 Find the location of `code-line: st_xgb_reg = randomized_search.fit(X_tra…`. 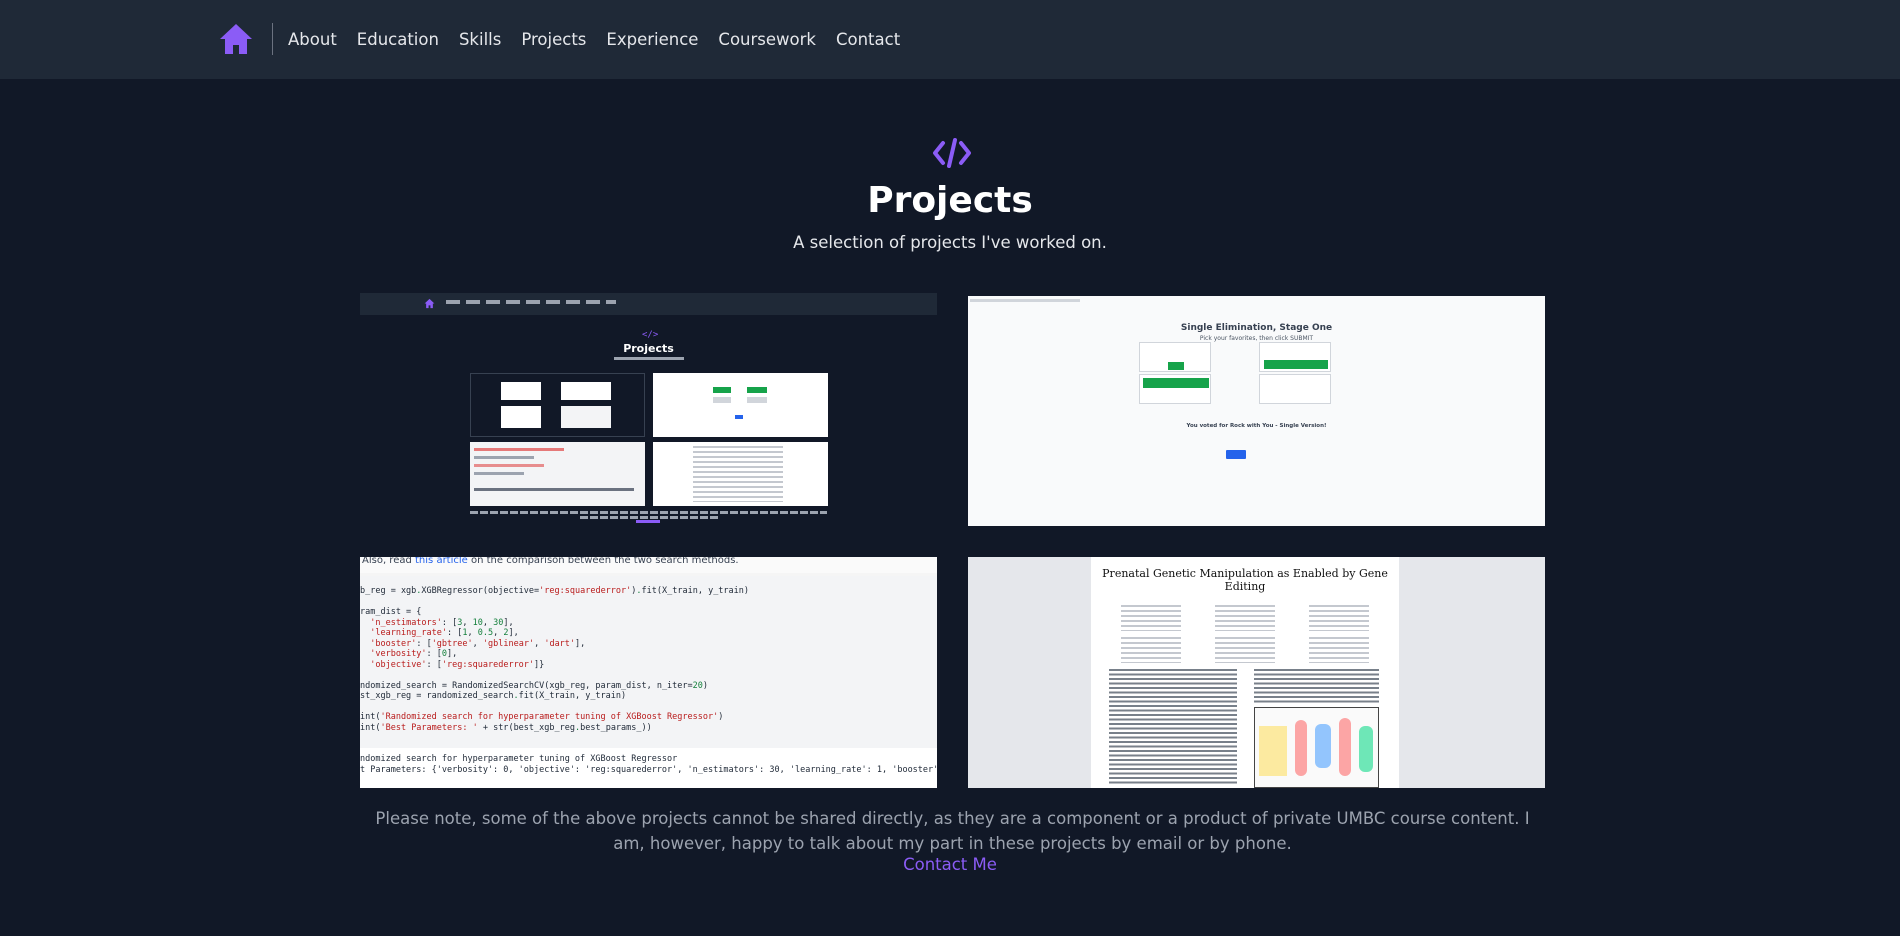

code-line: st_xgb_reg = randomized_search.fit(X_tra… is located at coordinates (493, 696).